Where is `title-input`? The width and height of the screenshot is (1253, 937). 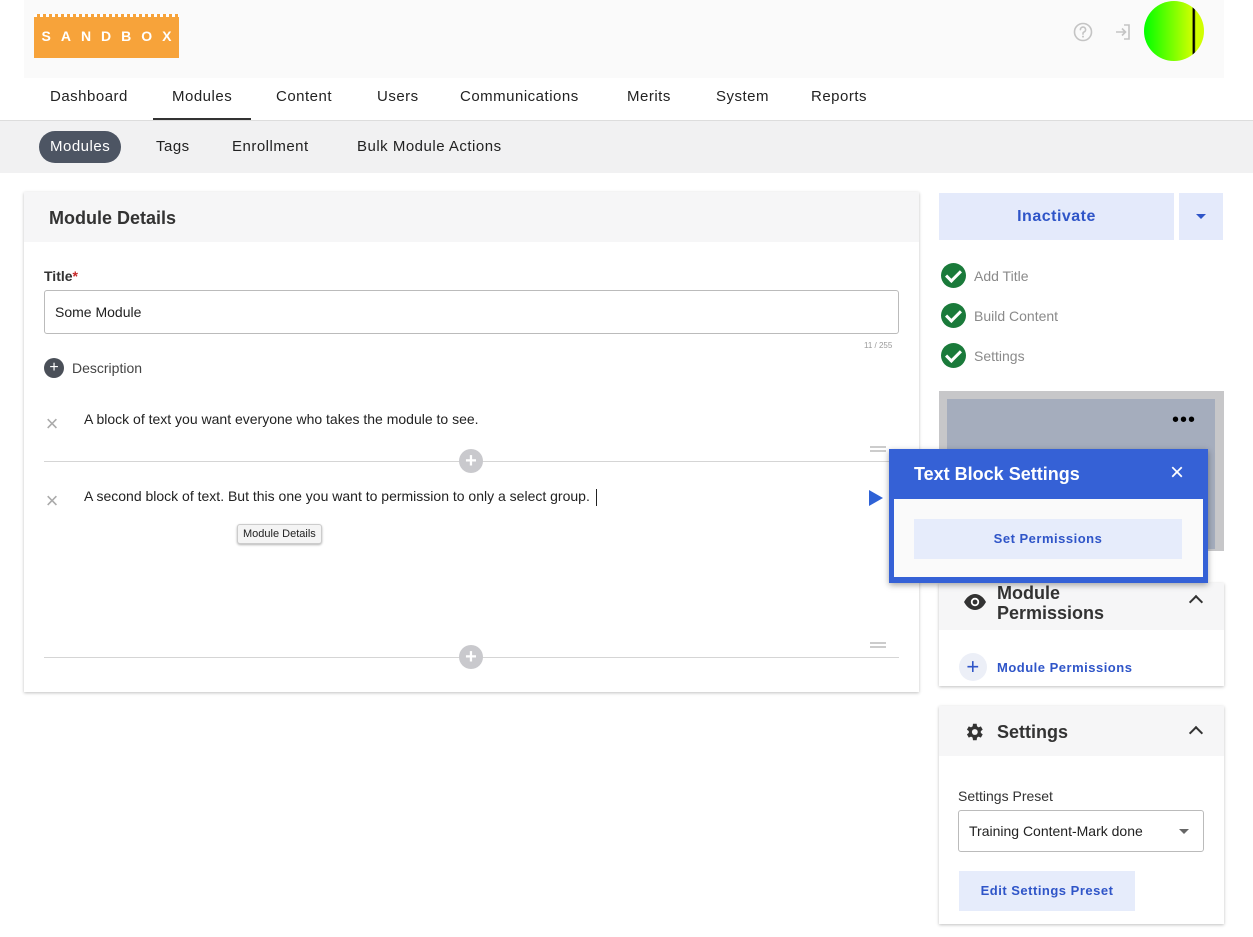
title-input is located at coordinates (471, 312).